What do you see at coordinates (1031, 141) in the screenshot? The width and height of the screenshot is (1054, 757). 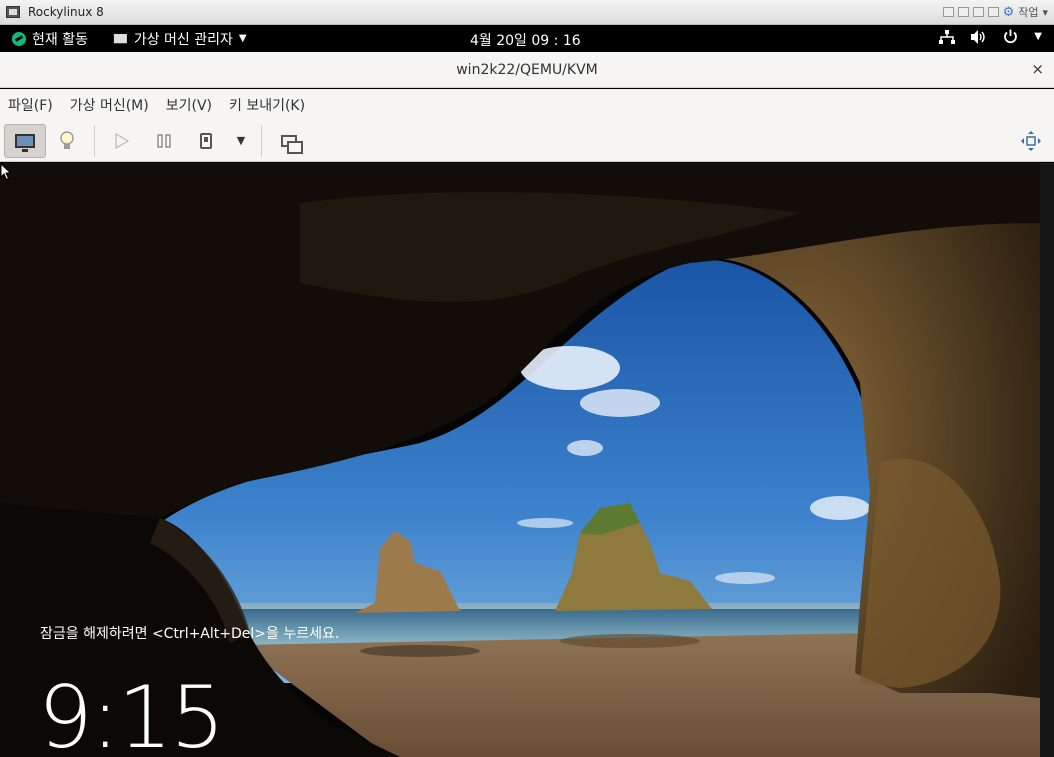 I see `fullscreen-icon` at bounding box center [1031, 141].